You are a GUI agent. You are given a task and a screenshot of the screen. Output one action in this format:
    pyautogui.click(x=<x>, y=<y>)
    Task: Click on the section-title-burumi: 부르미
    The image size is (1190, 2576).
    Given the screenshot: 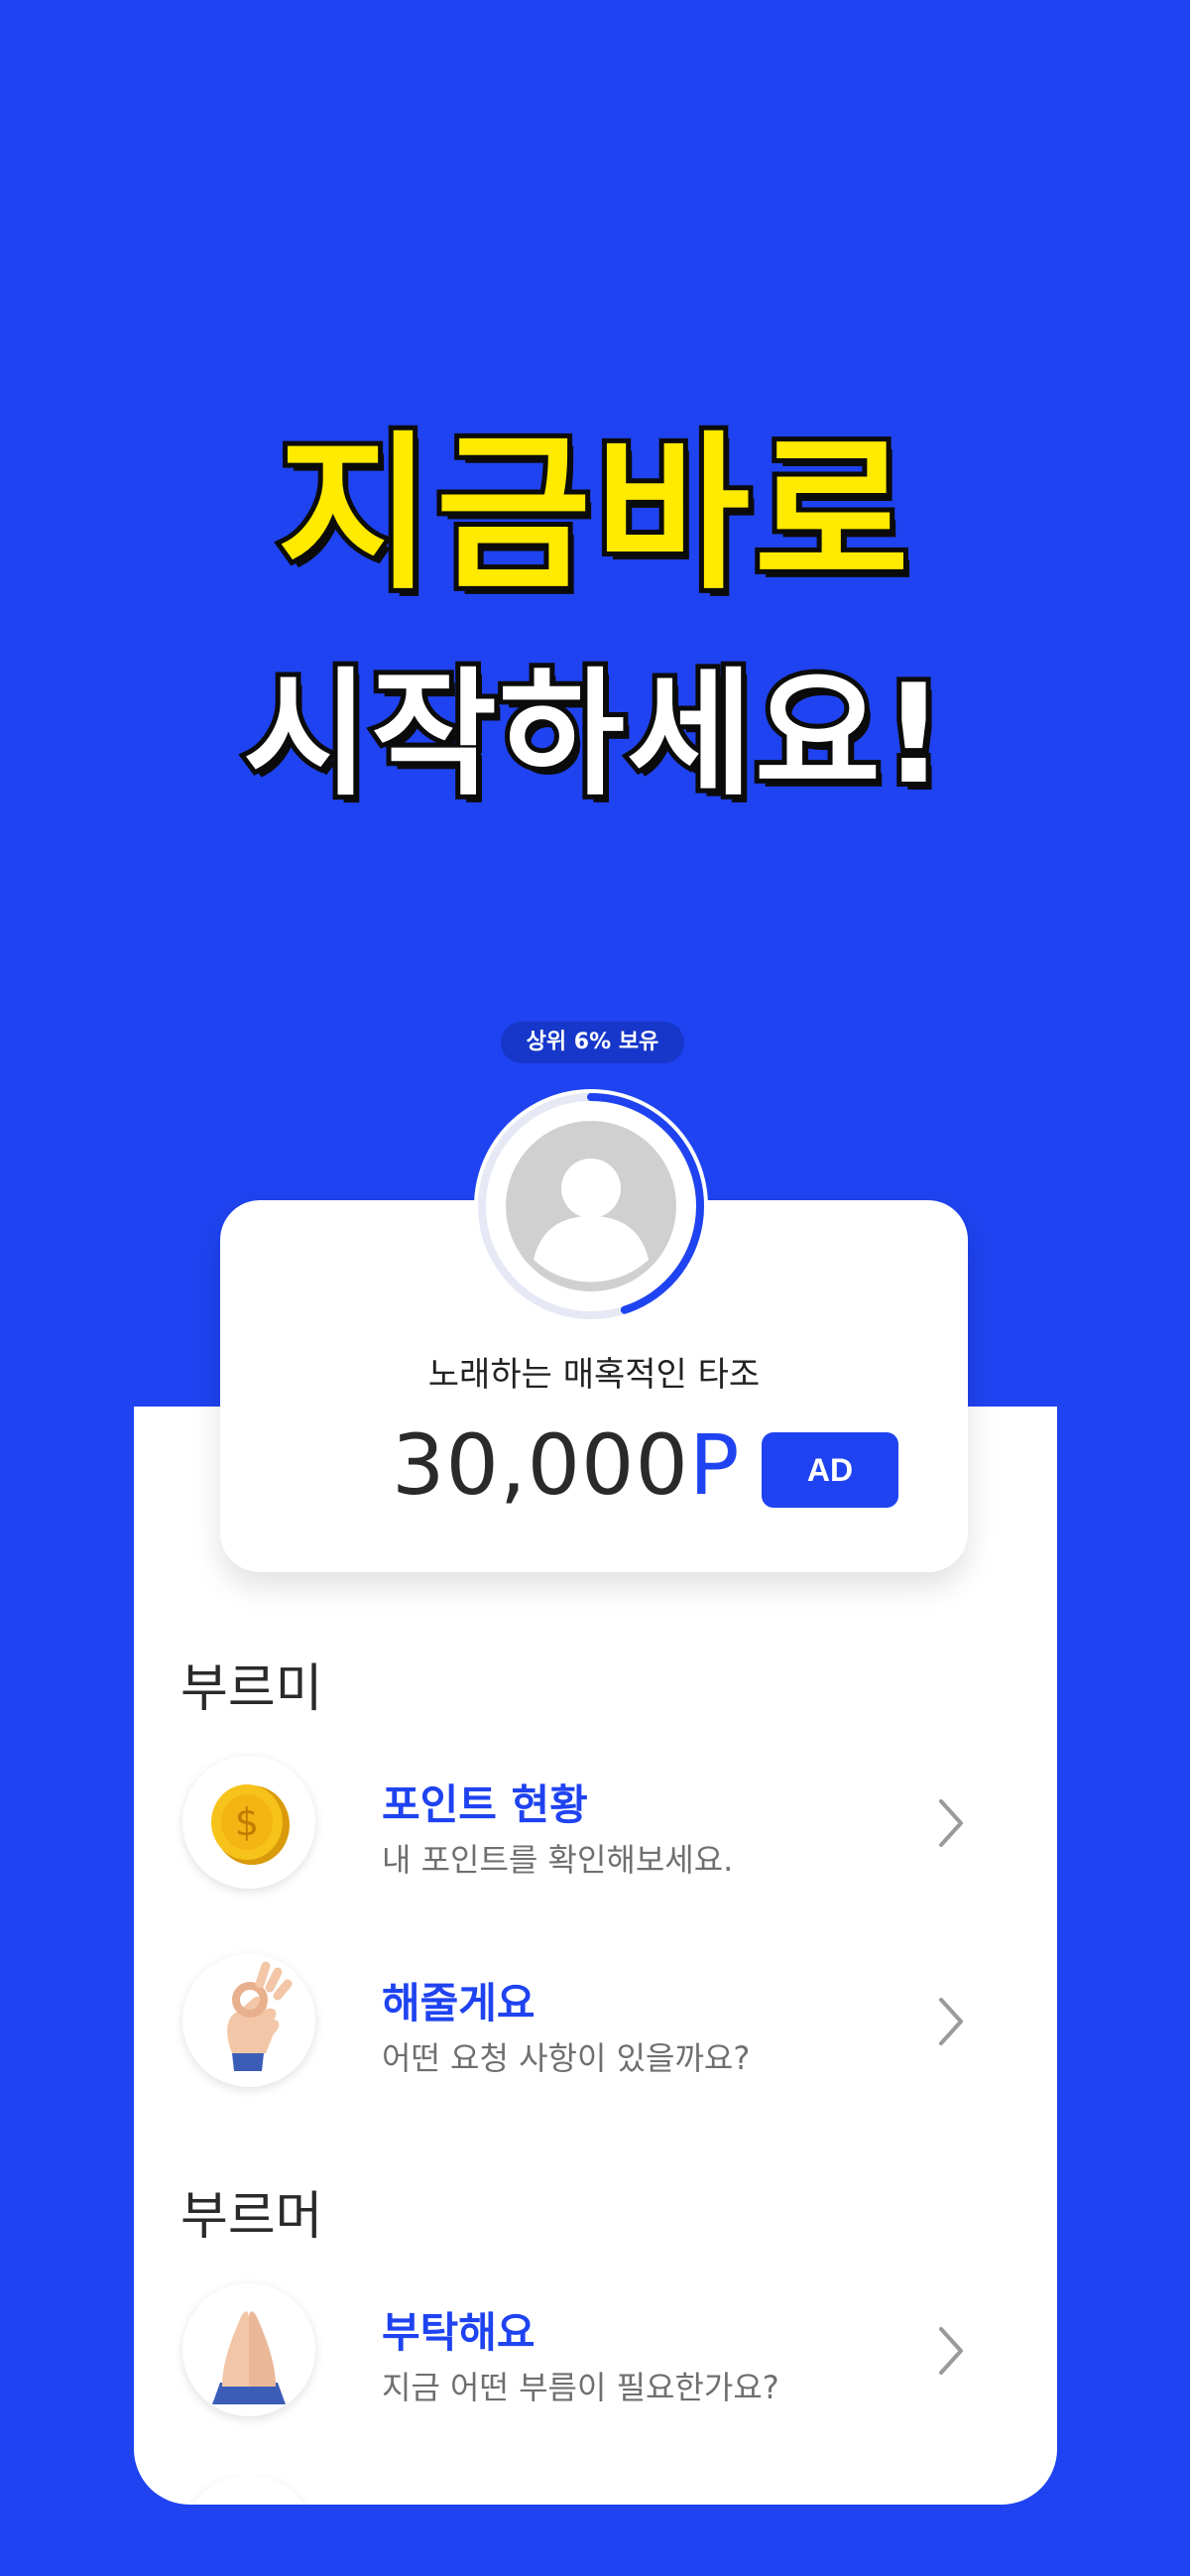 What is the action you would take?
    pyautogui.click(x=251, y=1689)
    